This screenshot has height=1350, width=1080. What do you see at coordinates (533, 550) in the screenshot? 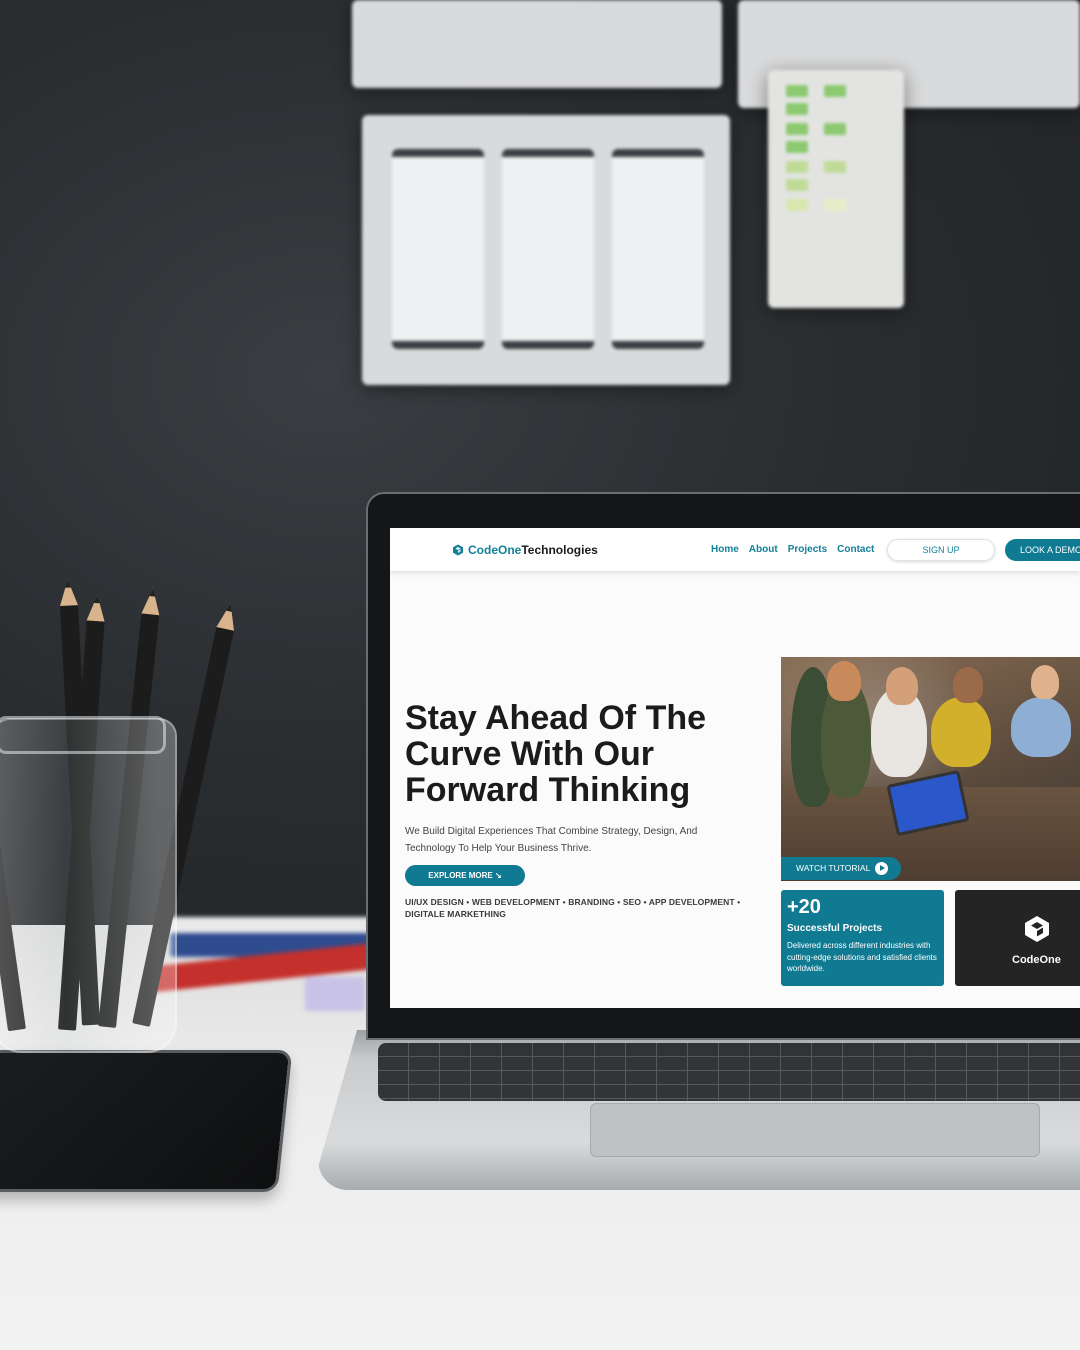
I see `logo-text: CodeOneTechnologies` at bounding box center [533, 550].